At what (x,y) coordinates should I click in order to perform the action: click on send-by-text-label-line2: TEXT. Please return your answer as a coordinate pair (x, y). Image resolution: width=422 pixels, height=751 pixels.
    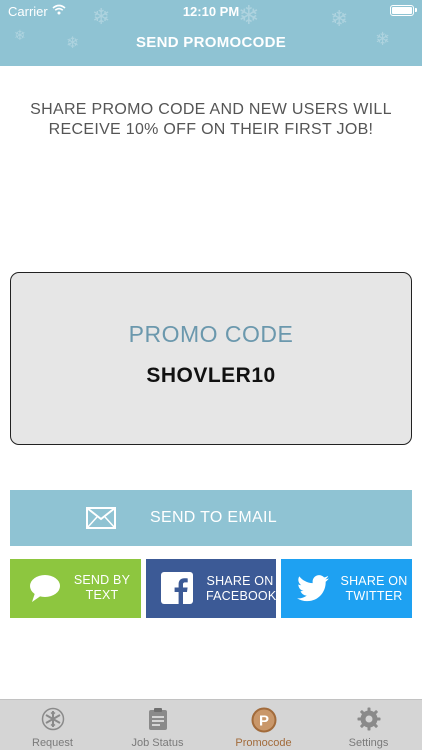
    Looking at the image, I should click on (102, 595).